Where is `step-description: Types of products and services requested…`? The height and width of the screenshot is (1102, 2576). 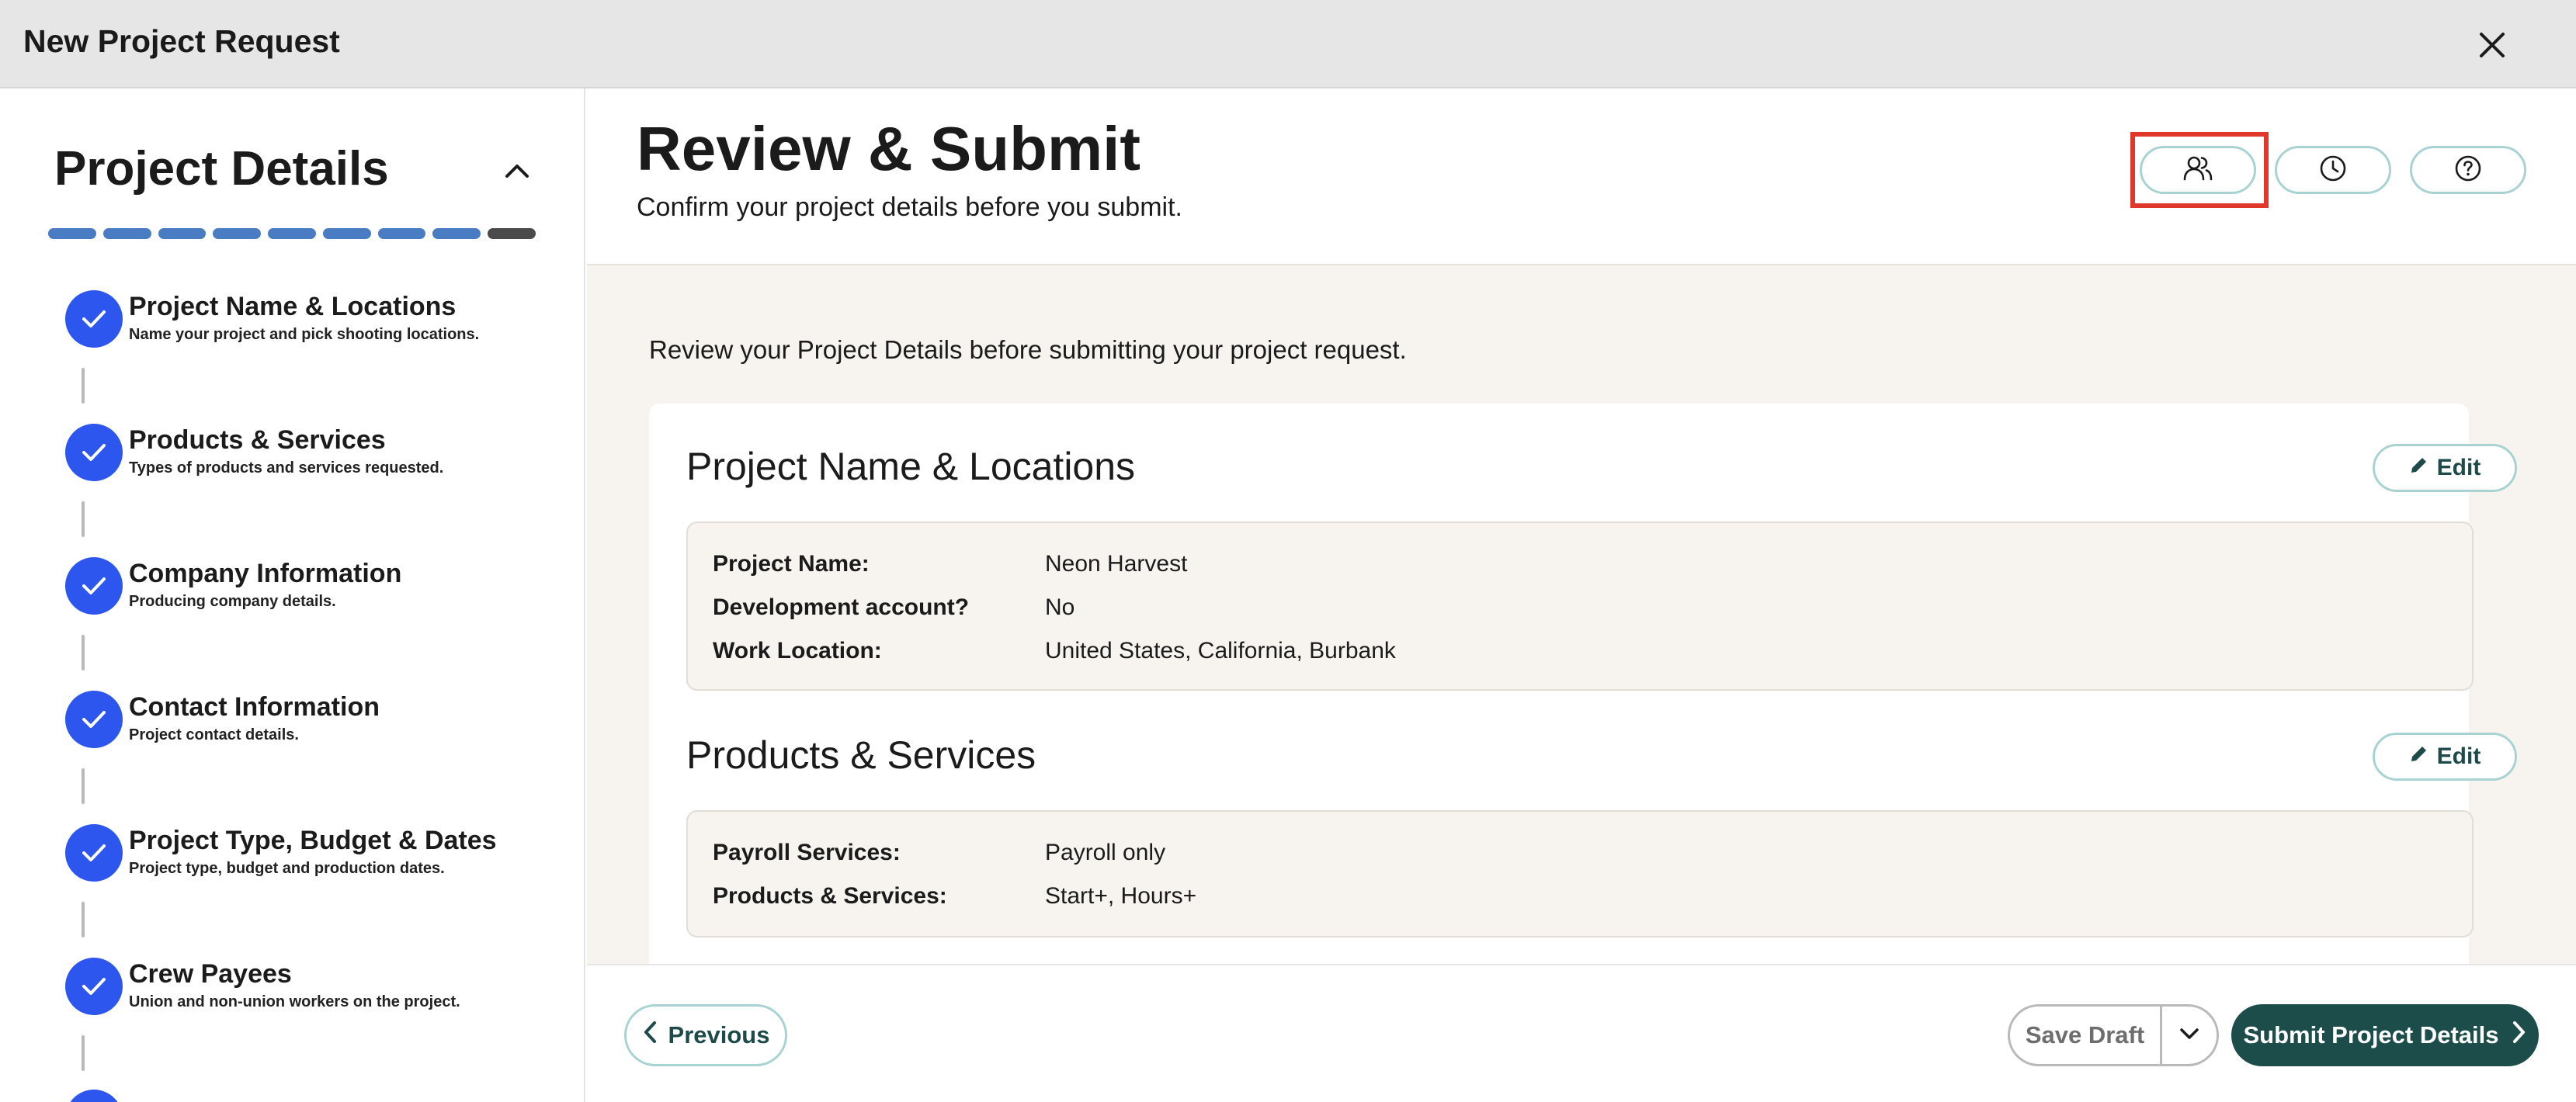
step-description: Types of products and services requested… is located at coordinates (286, 467).